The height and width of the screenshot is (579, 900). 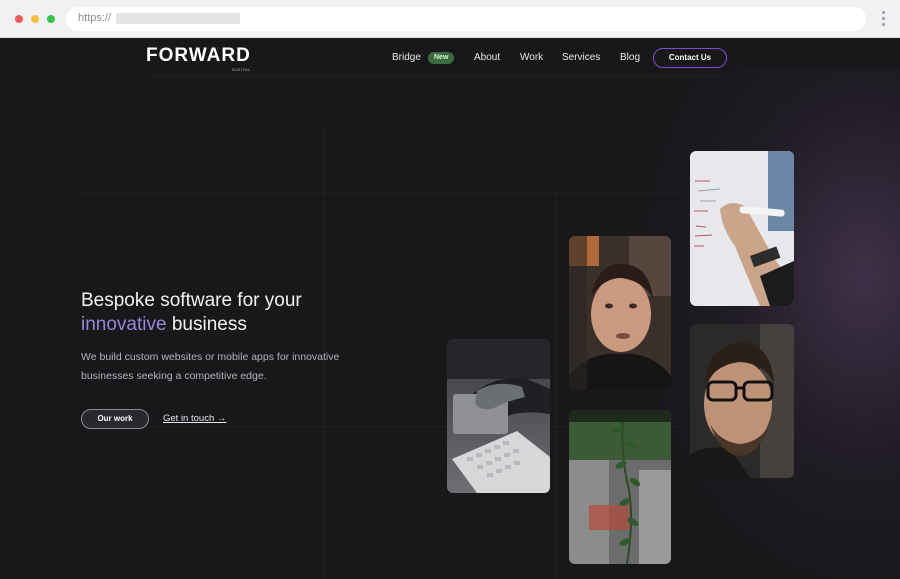 I want to click on photo-man-glasses, so click(x=742, y=401).